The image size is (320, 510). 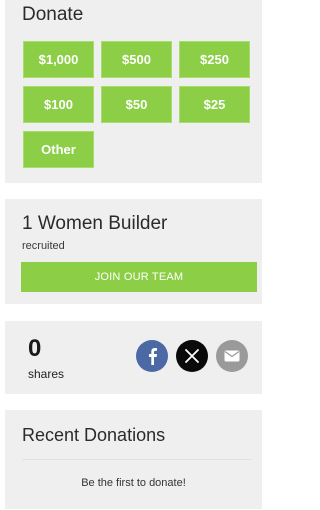 I want to click on envelope-glyph, so click(x=232, y=356).